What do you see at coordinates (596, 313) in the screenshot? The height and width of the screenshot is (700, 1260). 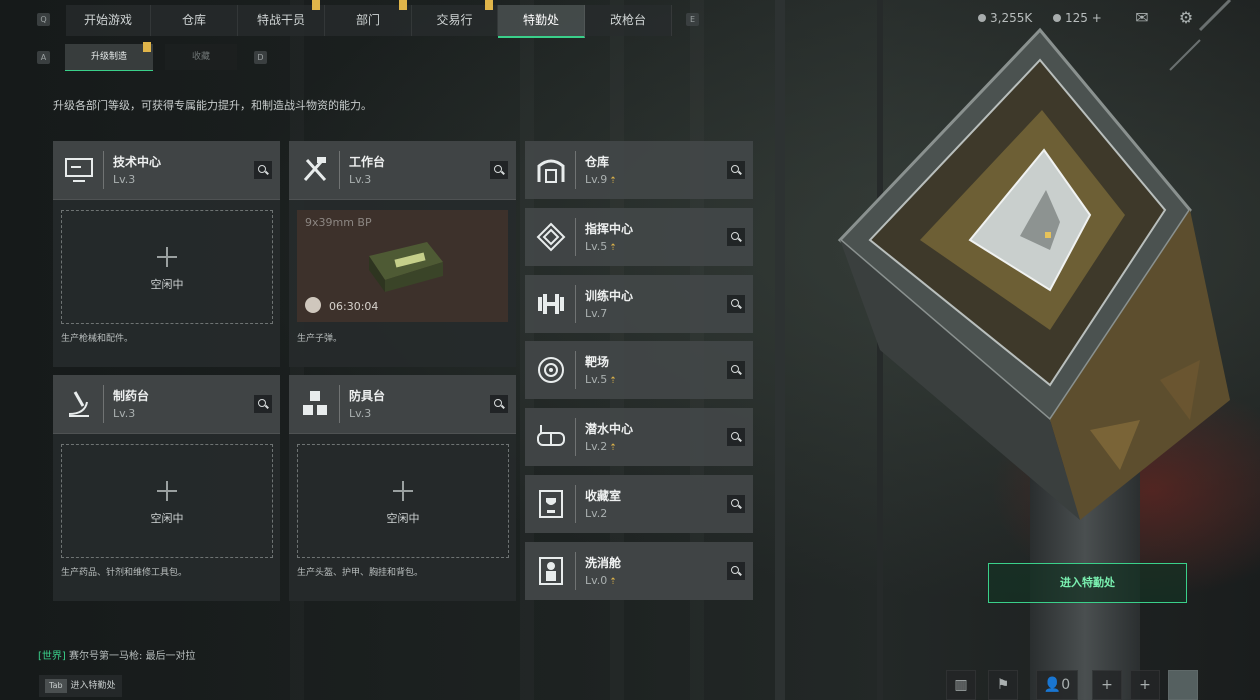 I see `facility-level: Lv.7` at bounding box center [596, 313].